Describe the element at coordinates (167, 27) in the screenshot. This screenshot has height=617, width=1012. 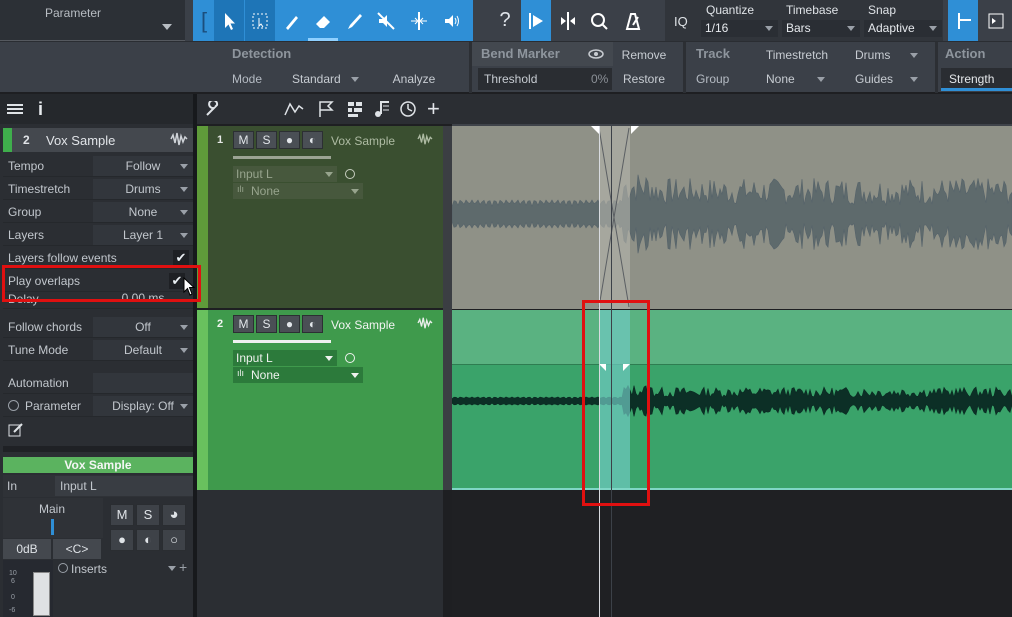
I see `parameter-dropdown-icon` at that location.